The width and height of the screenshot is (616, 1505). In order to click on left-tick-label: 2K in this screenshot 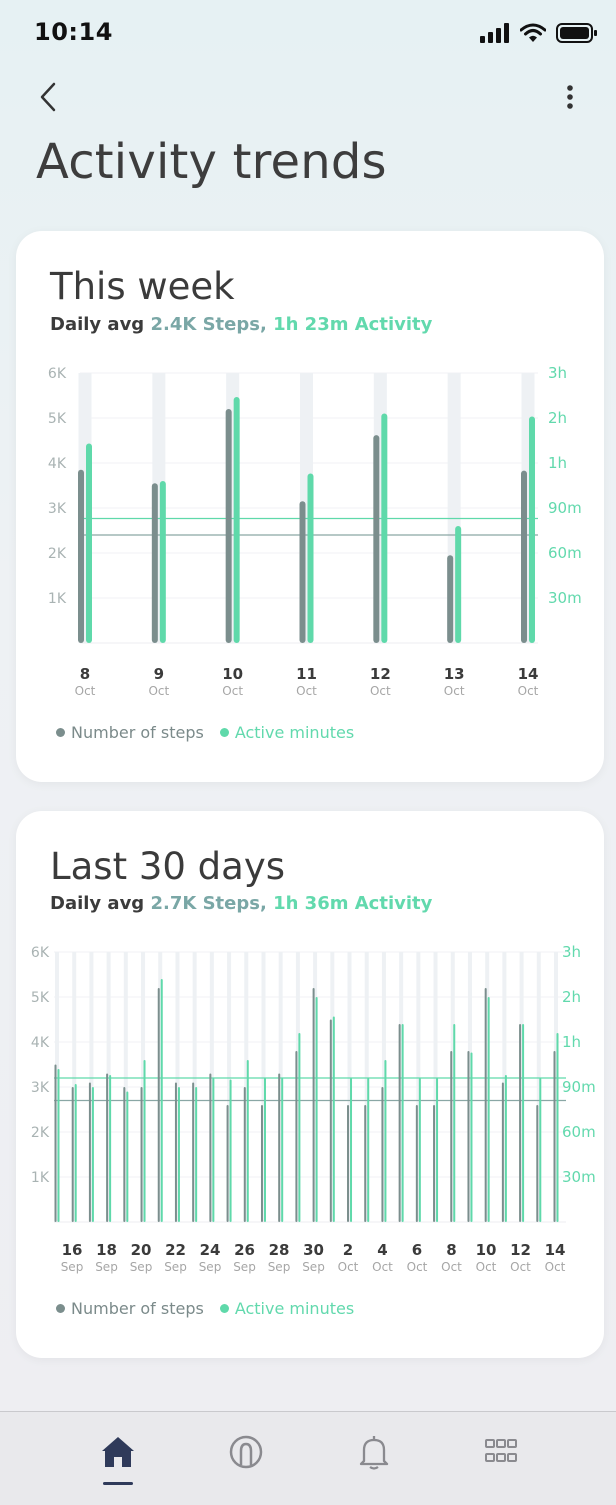, I will do `click(57, 554)`.